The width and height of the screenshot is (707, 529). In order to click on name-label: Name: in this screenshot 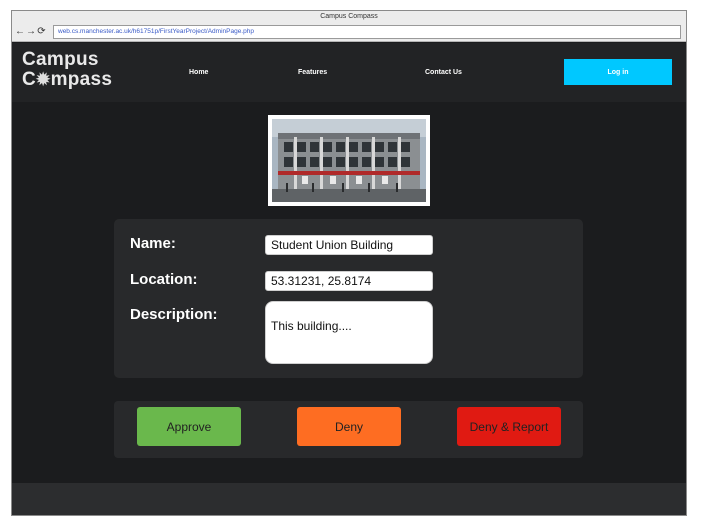, I will do `click(153, 243)`.